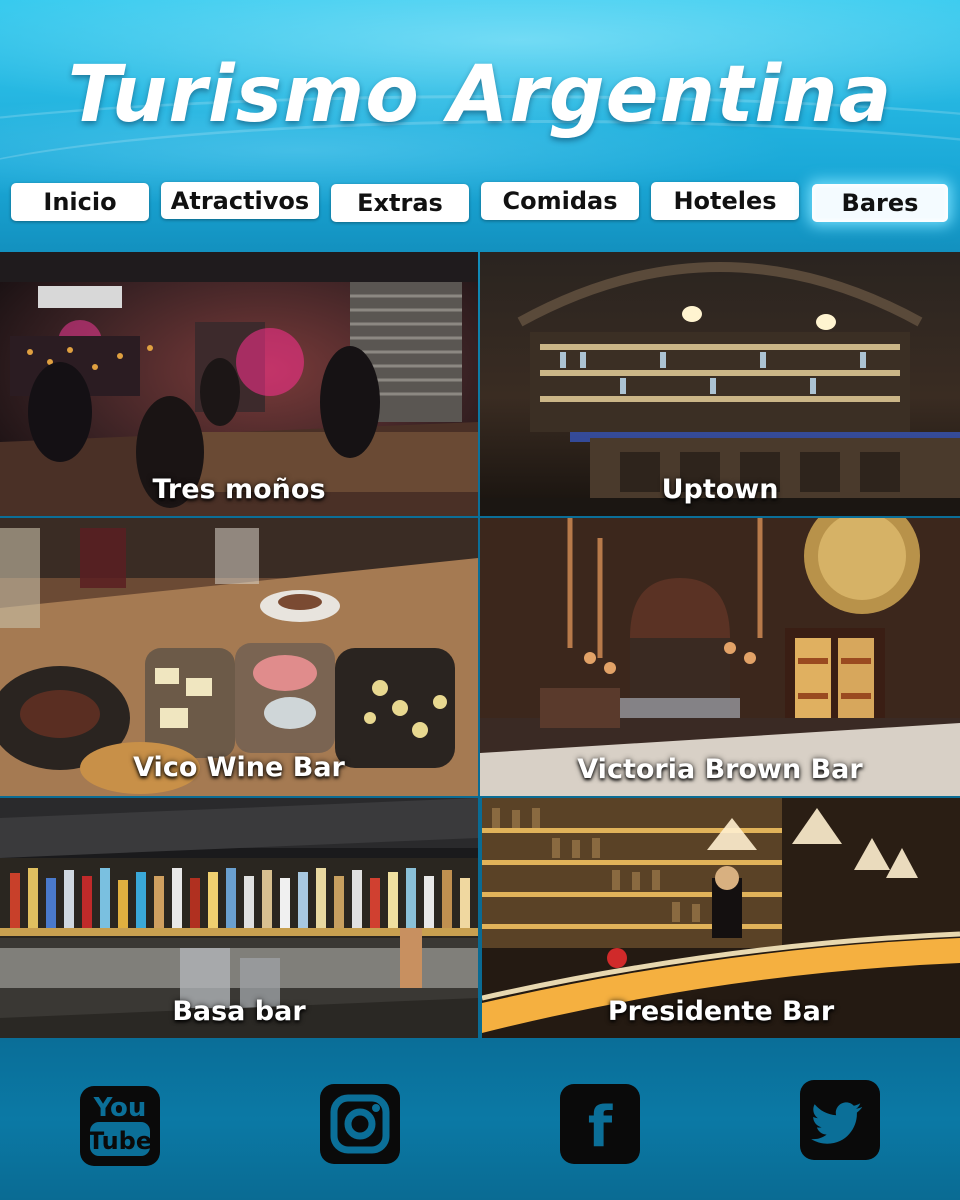  What do you see at coordinates (720, 384) in the screenshot?
I see `bar-card-uptown: Uptown` at bounding box center [720, 384].